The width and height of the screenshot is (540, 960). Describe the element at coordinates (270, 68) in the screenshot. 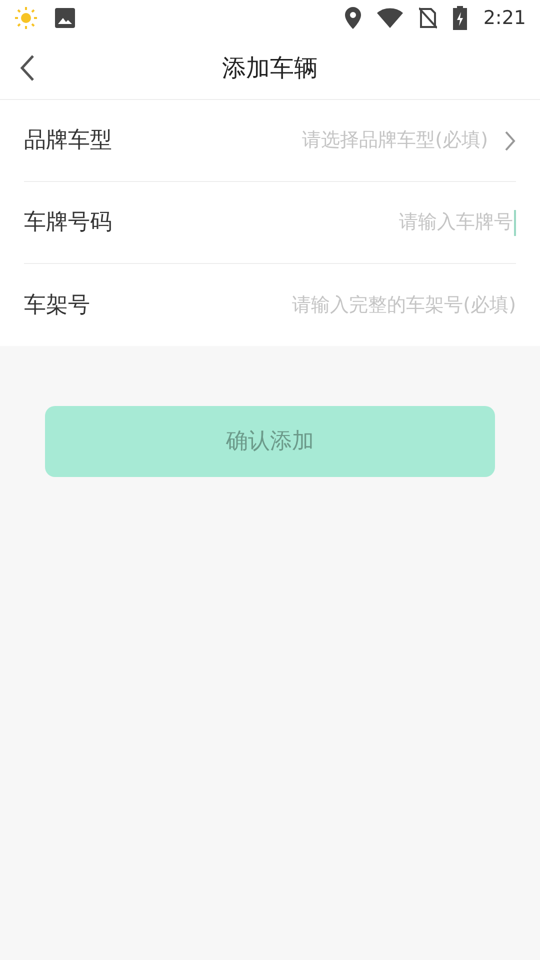

I see `page-title: 添加车辆` at that location.